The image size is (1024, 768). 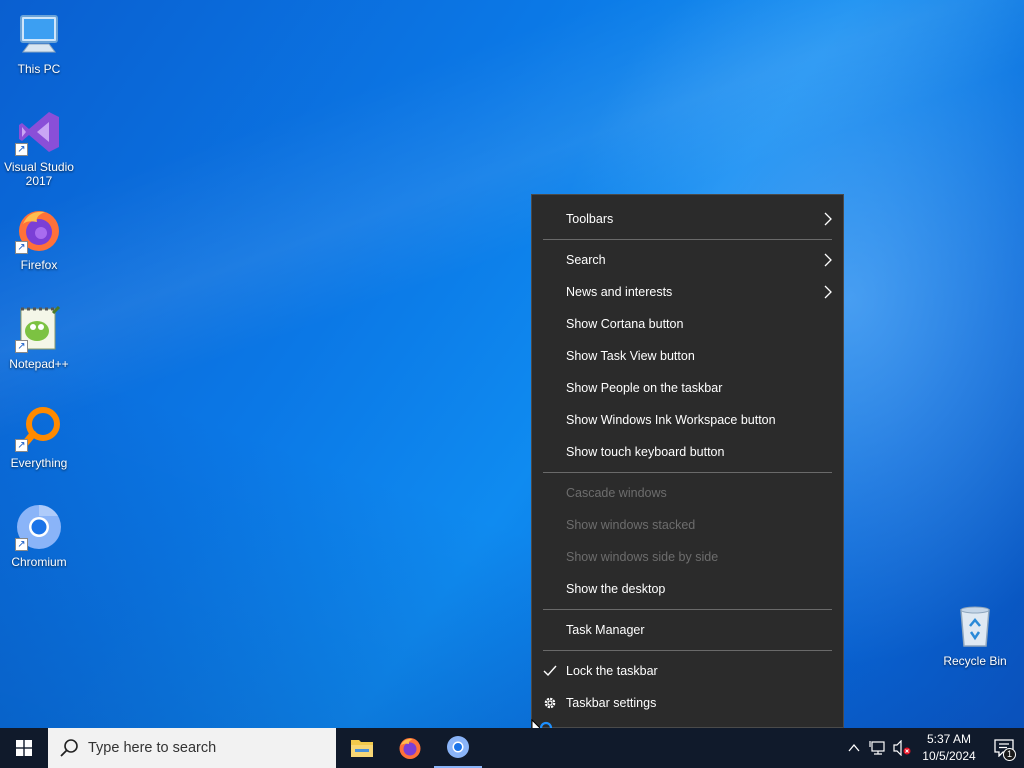 What do you see at coordinates (550, 671) in the screenshot?
I see `checkmark-icon` at bounding box center [550, 671].